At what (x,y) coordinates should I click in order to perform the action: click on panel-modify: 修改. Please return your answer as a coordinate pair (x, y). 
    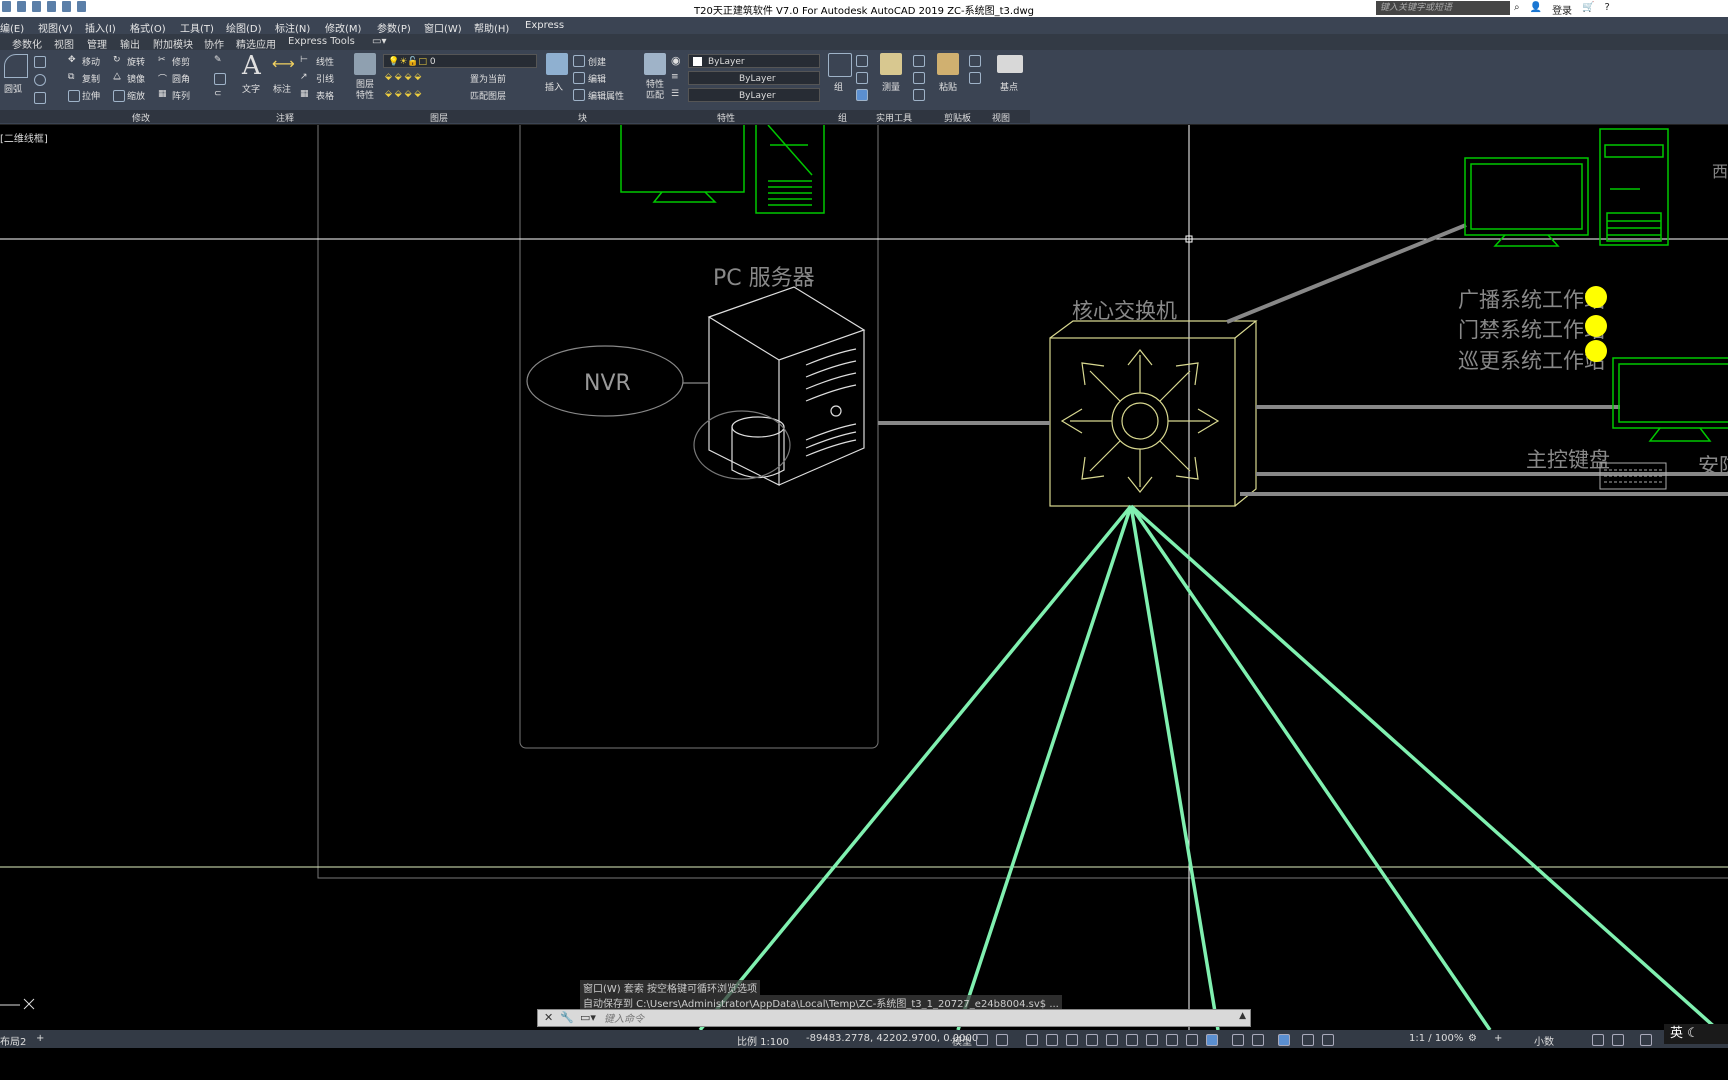
    Looking at the image, I should click on (141, 117).